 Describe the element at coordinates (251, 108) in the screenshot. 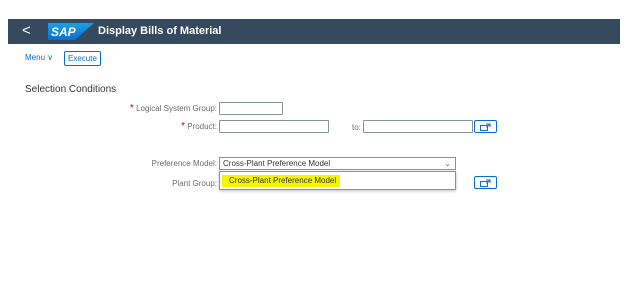

I see `logical-system-group-input` at that location.